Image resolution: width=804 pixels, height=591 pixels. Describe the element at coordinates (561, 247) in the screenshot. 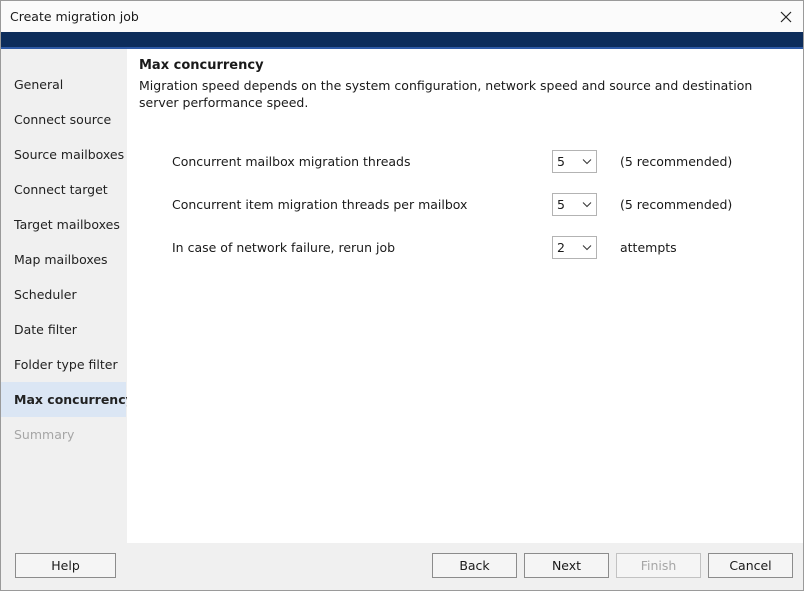

I see `rerun-attempts-value: 2` at that location.